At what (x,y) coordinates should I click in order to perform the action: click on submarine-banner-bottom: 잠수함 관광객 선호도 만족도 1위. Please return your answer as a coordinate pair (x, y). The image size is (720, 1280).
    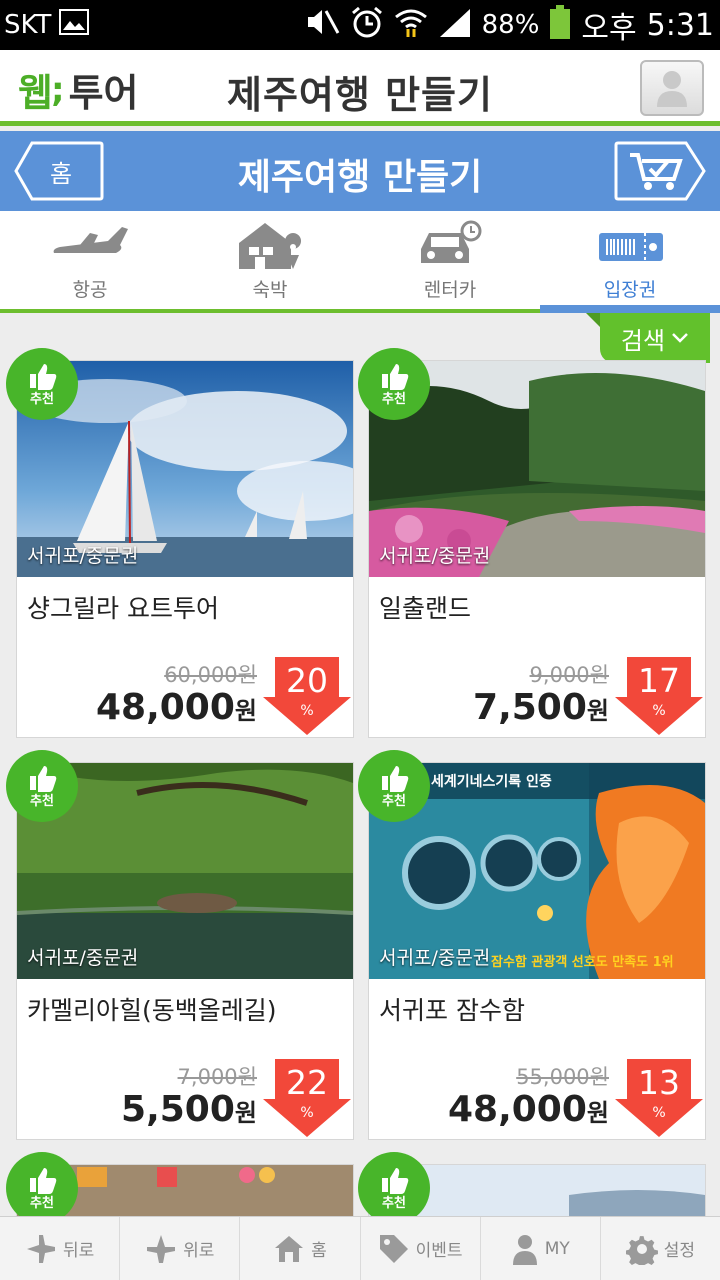
    Looking at the image, I should click on (582, 962).